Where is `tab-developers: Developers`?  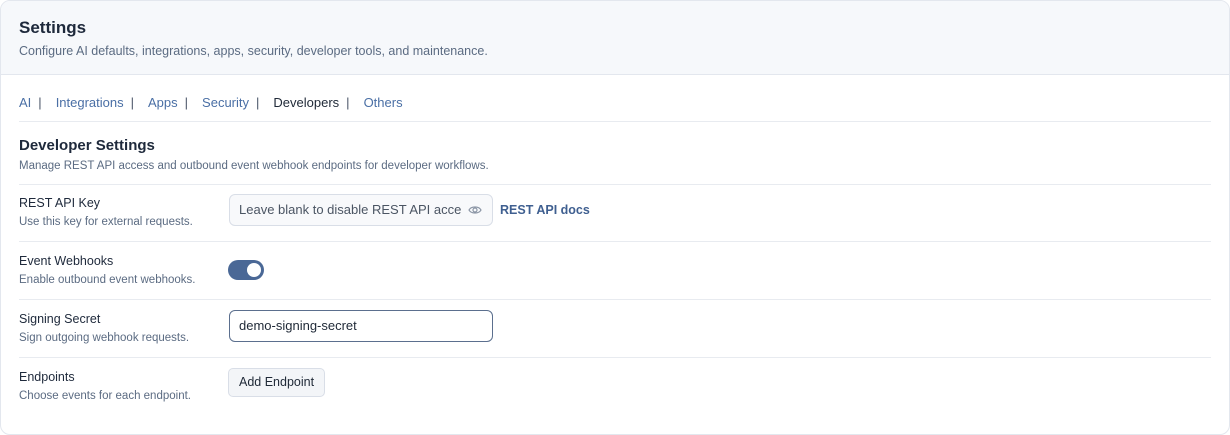
tab-developers: Developers is located at coordinates (306, 103).